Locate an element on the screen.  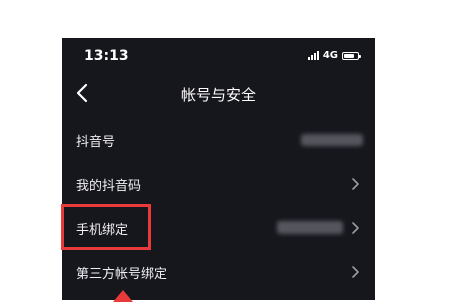
menu-item-label: 我的抖音码 is located at coordinates (109, 186).